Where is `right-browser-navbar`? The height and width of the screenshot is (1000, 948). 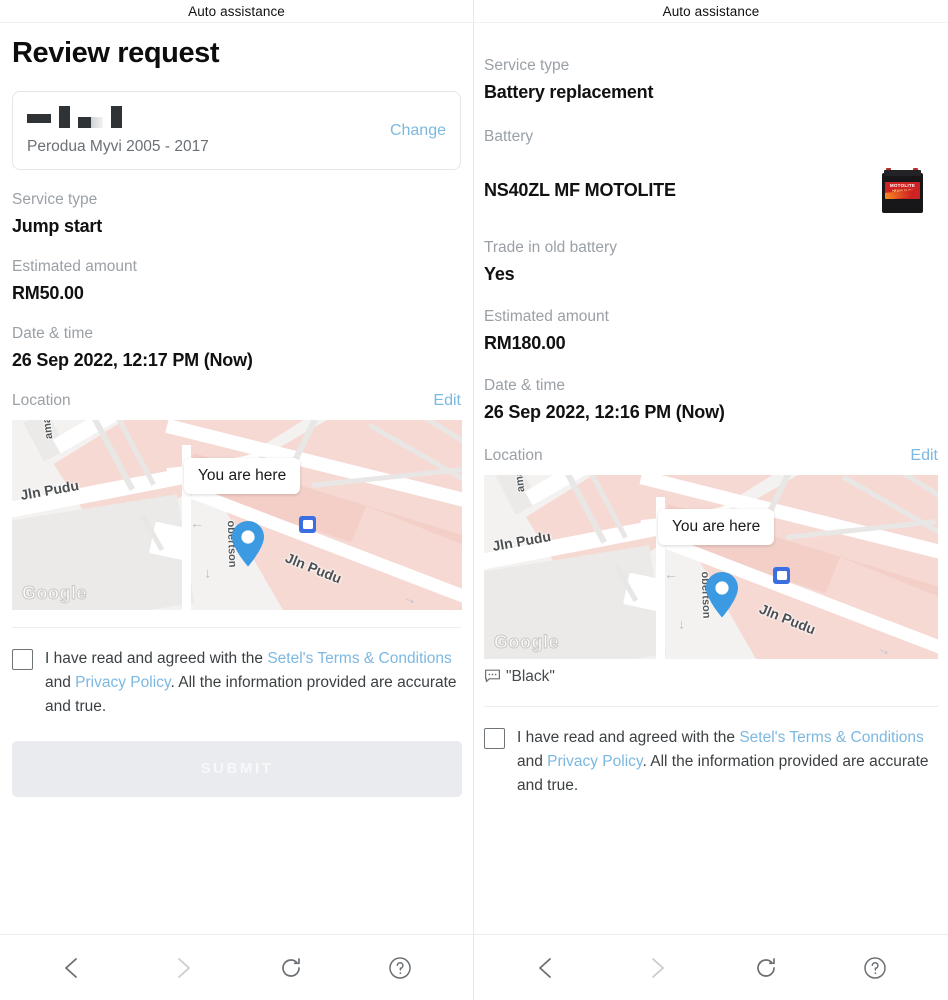
right-browser-navbar is located at coordinates (711, 967).